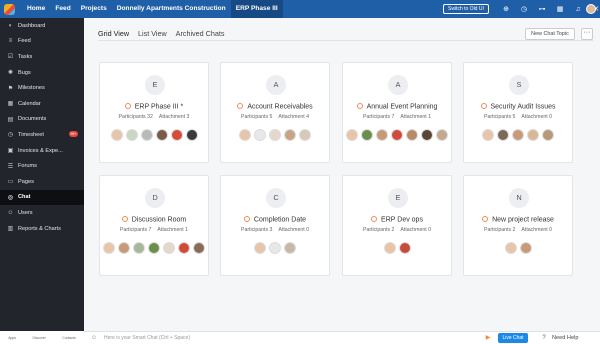  I want to click on attachments-count: Attachment 4, so click(293, 117).